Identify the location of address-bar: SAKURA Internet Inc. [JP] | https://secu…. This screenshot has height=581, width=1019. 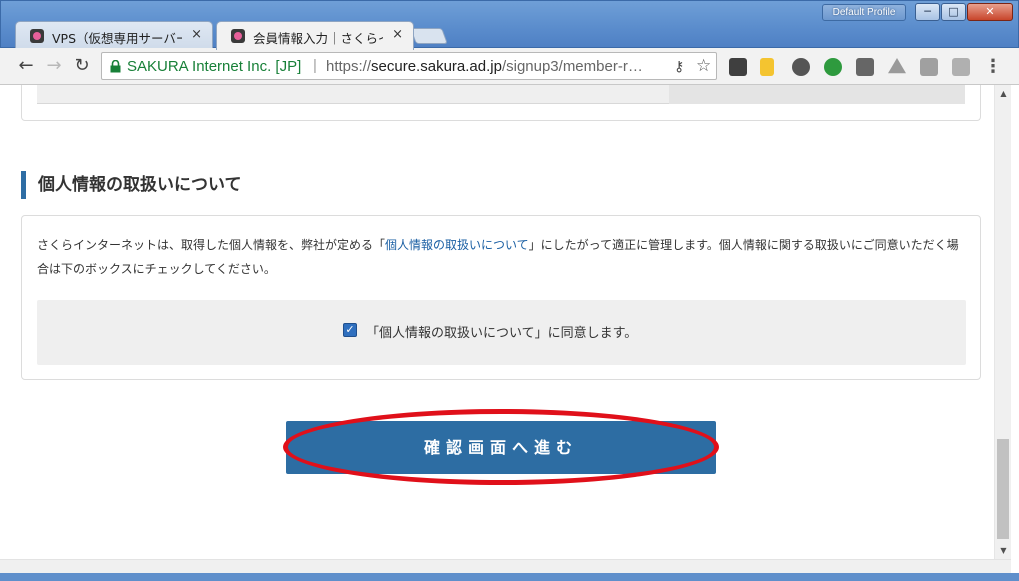
(409, 66).